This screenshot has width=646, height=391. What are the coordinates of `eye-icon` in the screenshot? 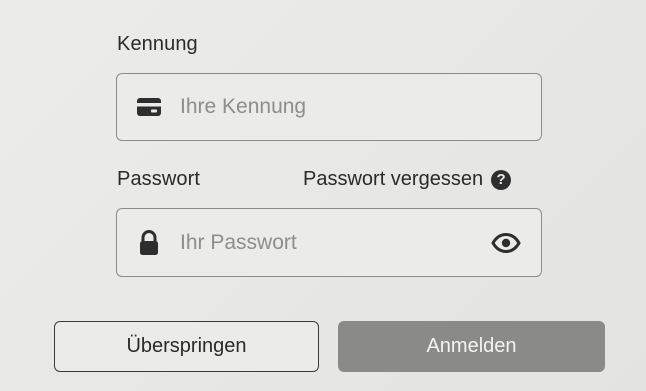 It's located at (506, 242).